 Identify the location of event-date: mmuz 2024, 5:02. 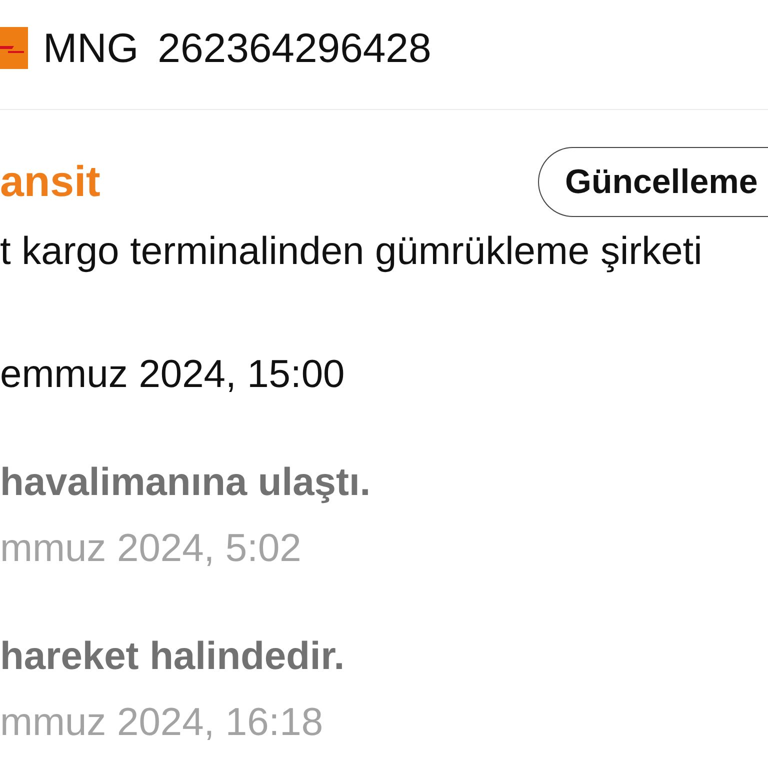
(151, 549).